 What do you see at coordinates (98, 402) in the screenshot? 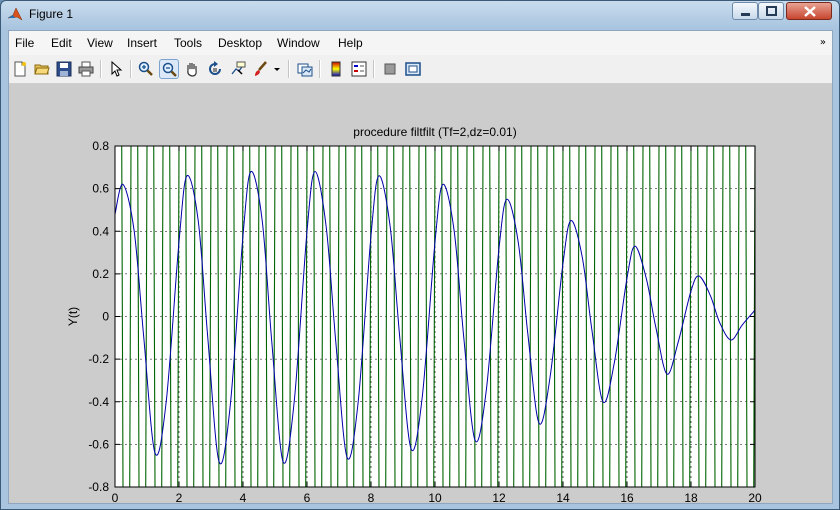
I see `y-tick-label: -0.4` at bounding box center [98, 402].